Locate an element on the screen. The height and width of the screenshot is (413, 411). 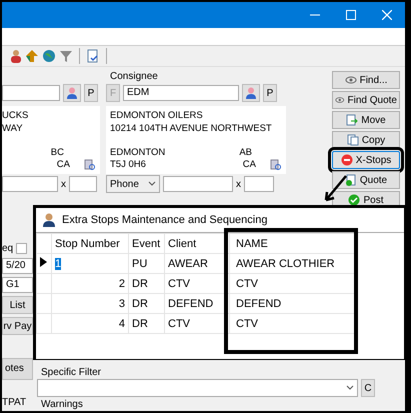
contact-type-dropdown: Phone is located at coordinates (133, 184).